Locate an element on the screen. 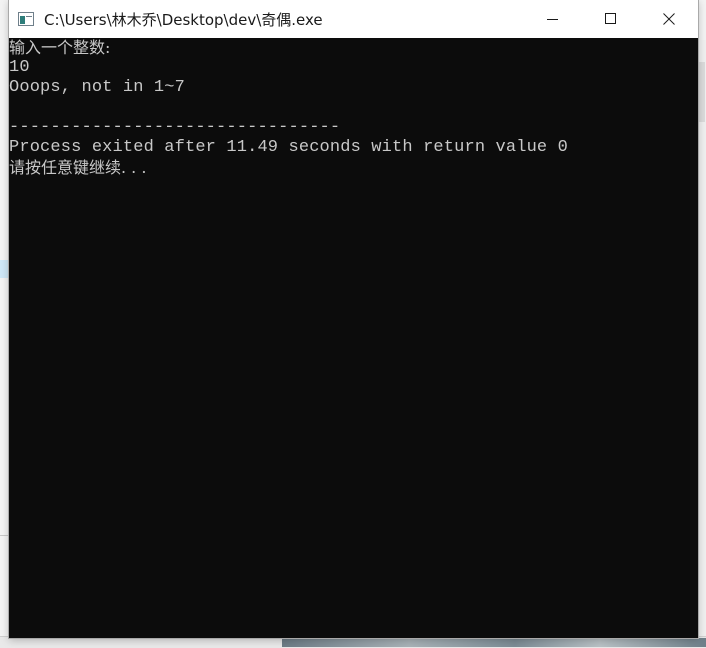 This screenshot has height=648, width=706. background-scroll-thumb is located at coordinates (702, 92).